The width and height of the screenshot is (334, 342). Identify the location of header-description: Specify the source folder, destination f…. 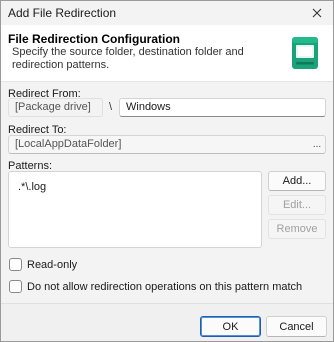
(128, 58).